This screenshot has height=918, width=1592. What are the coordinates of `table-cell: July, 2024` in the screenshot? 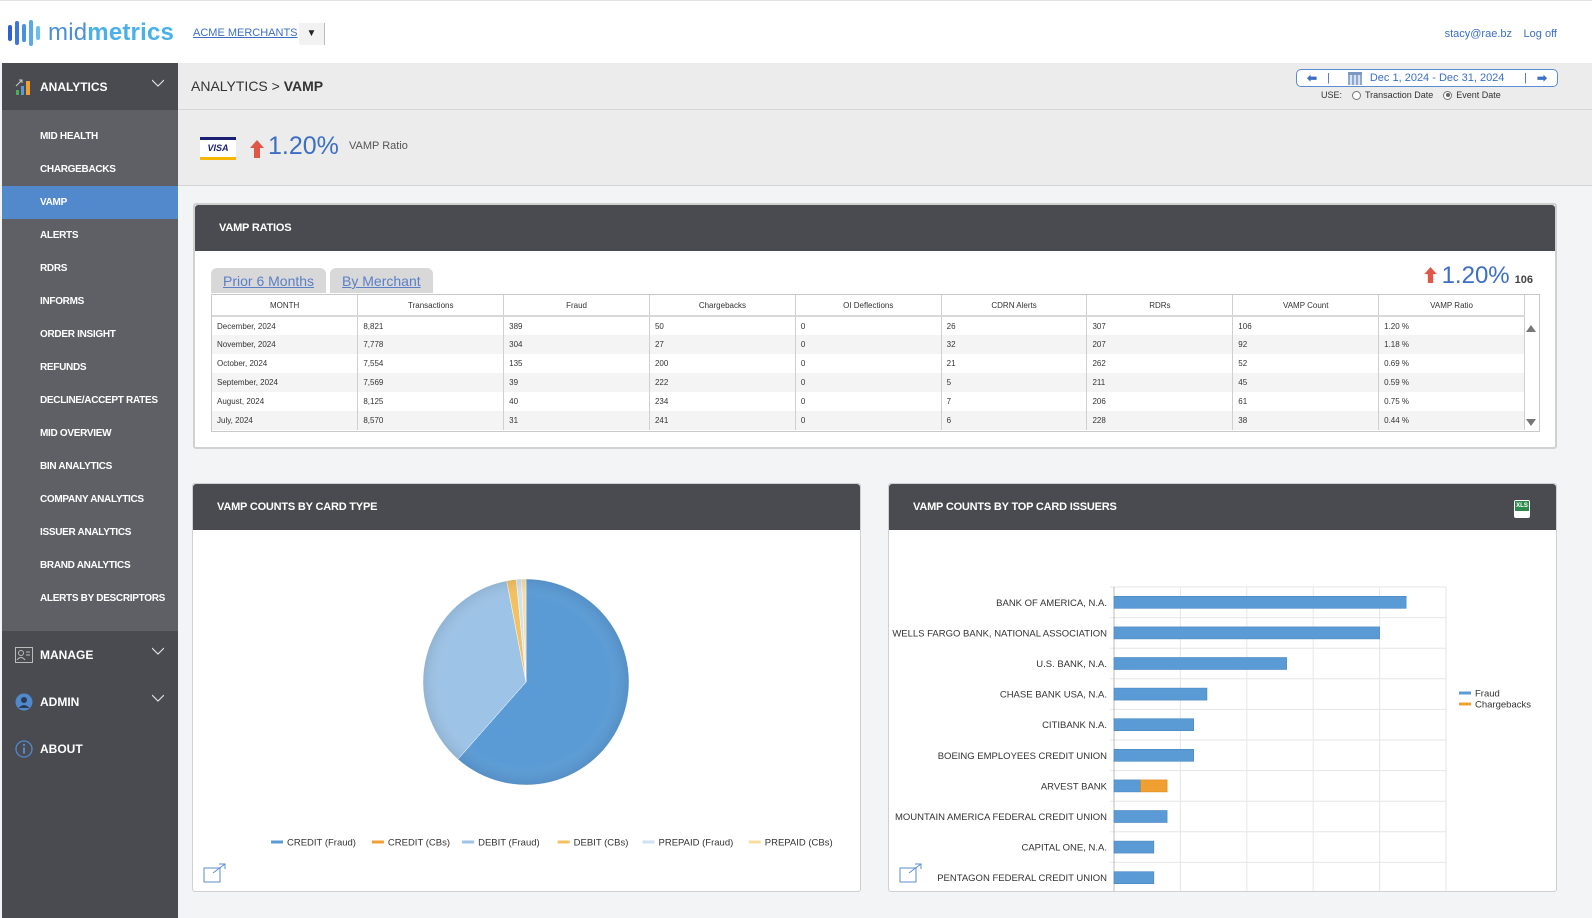 It's located at (285, 420).